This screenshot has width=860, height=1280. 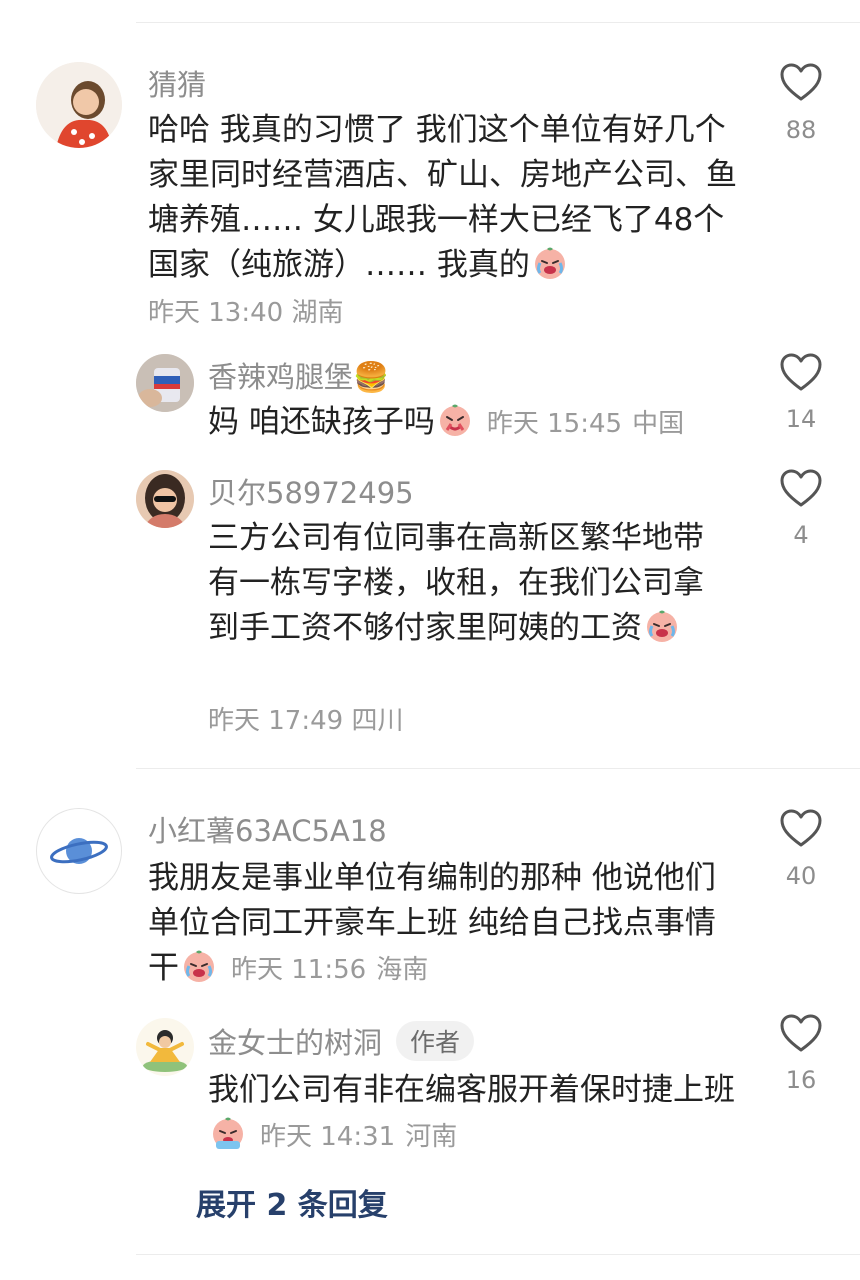 I want to click on comment-location: 湖南, so click(x=317, y=313).